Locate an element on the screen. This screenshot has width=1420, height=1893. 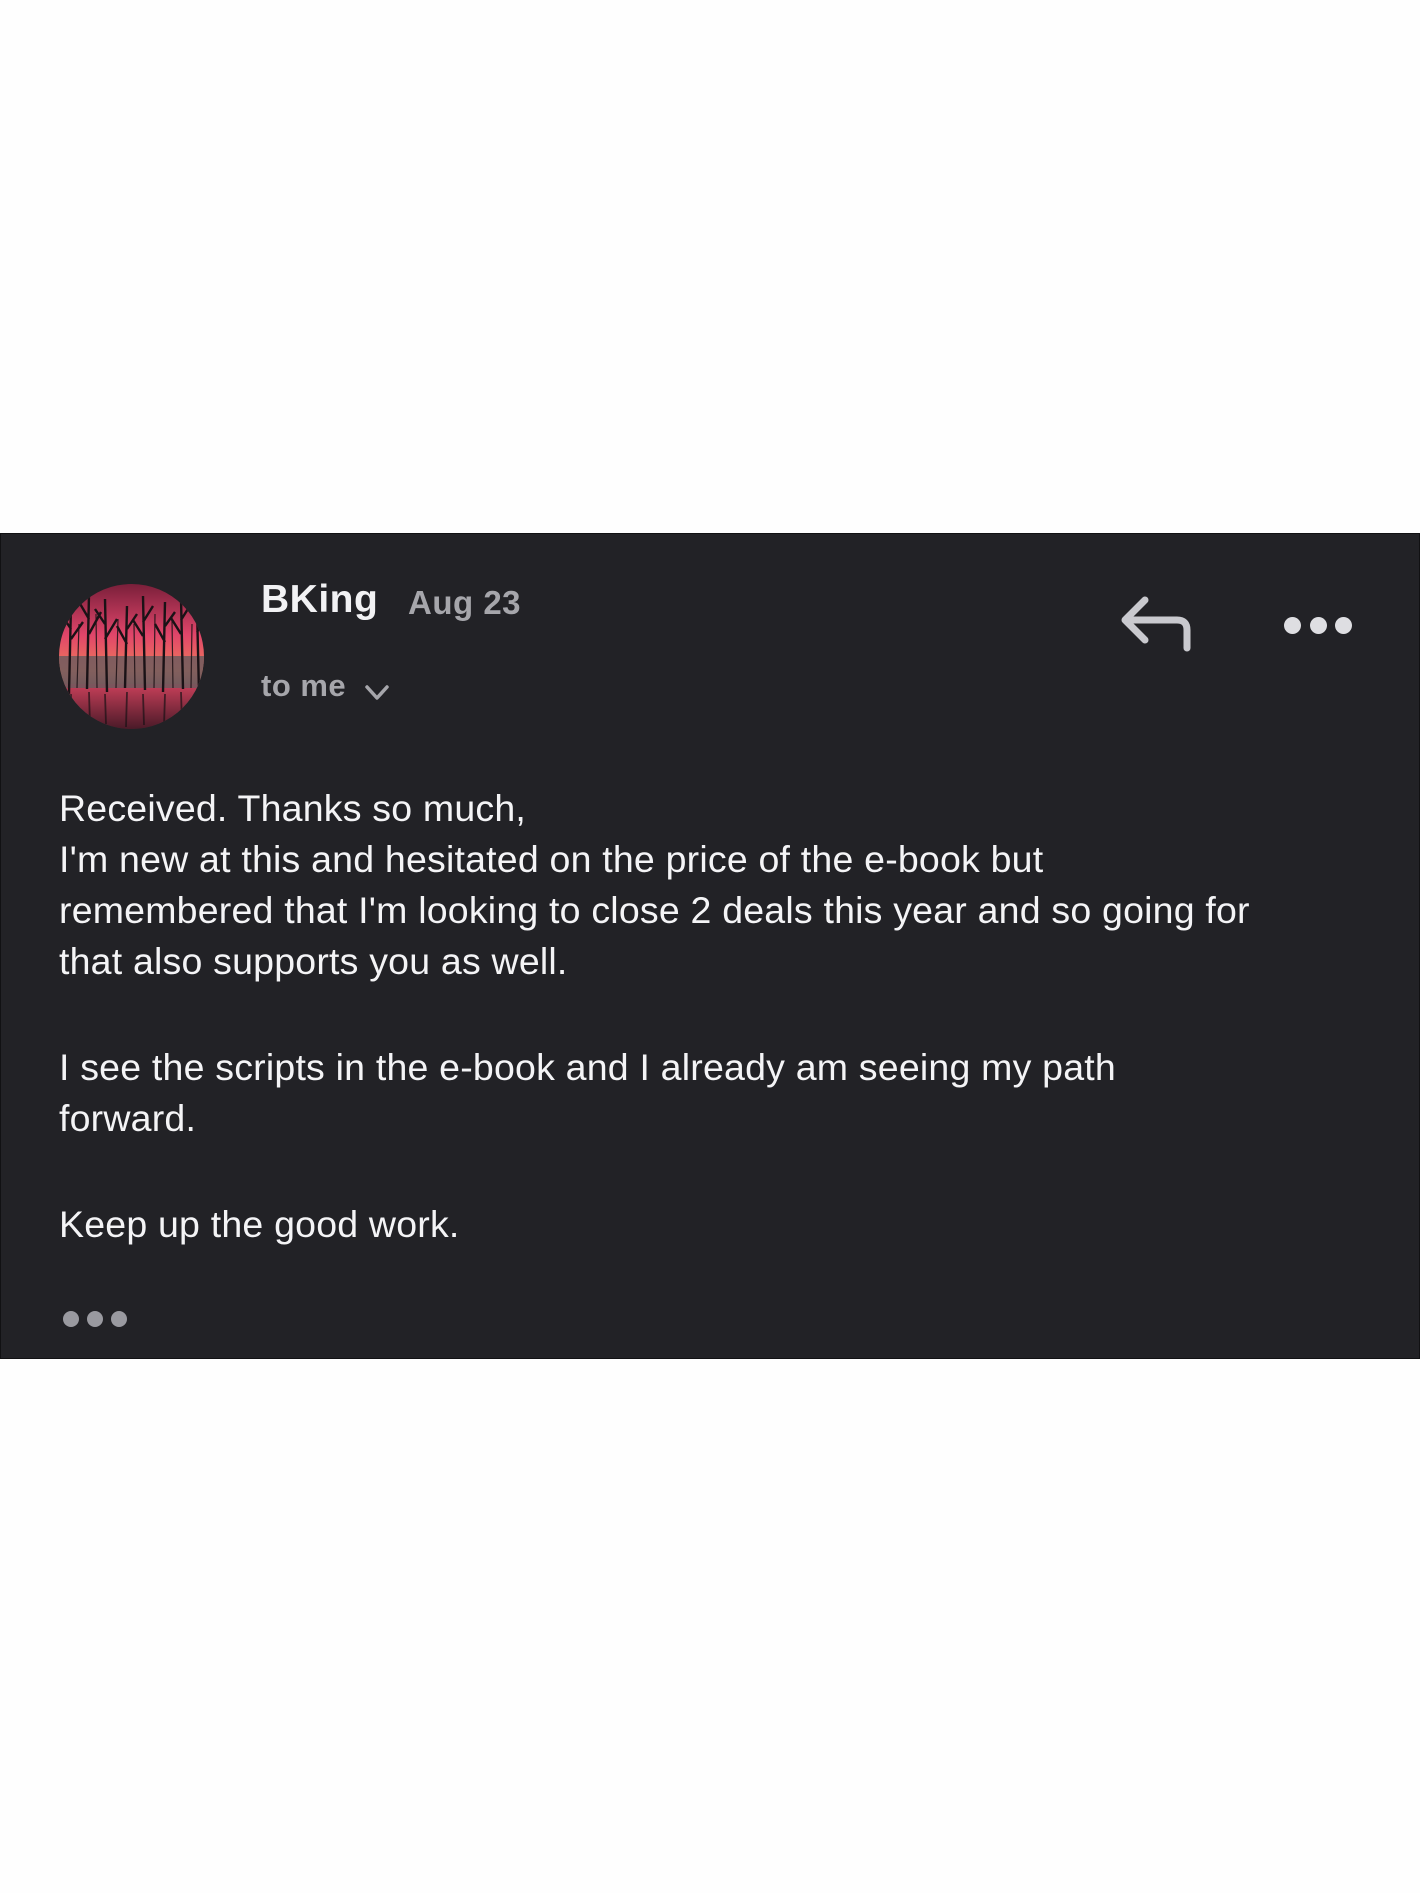
show-trimmed-content-button is located at coordinates (95, 1319).